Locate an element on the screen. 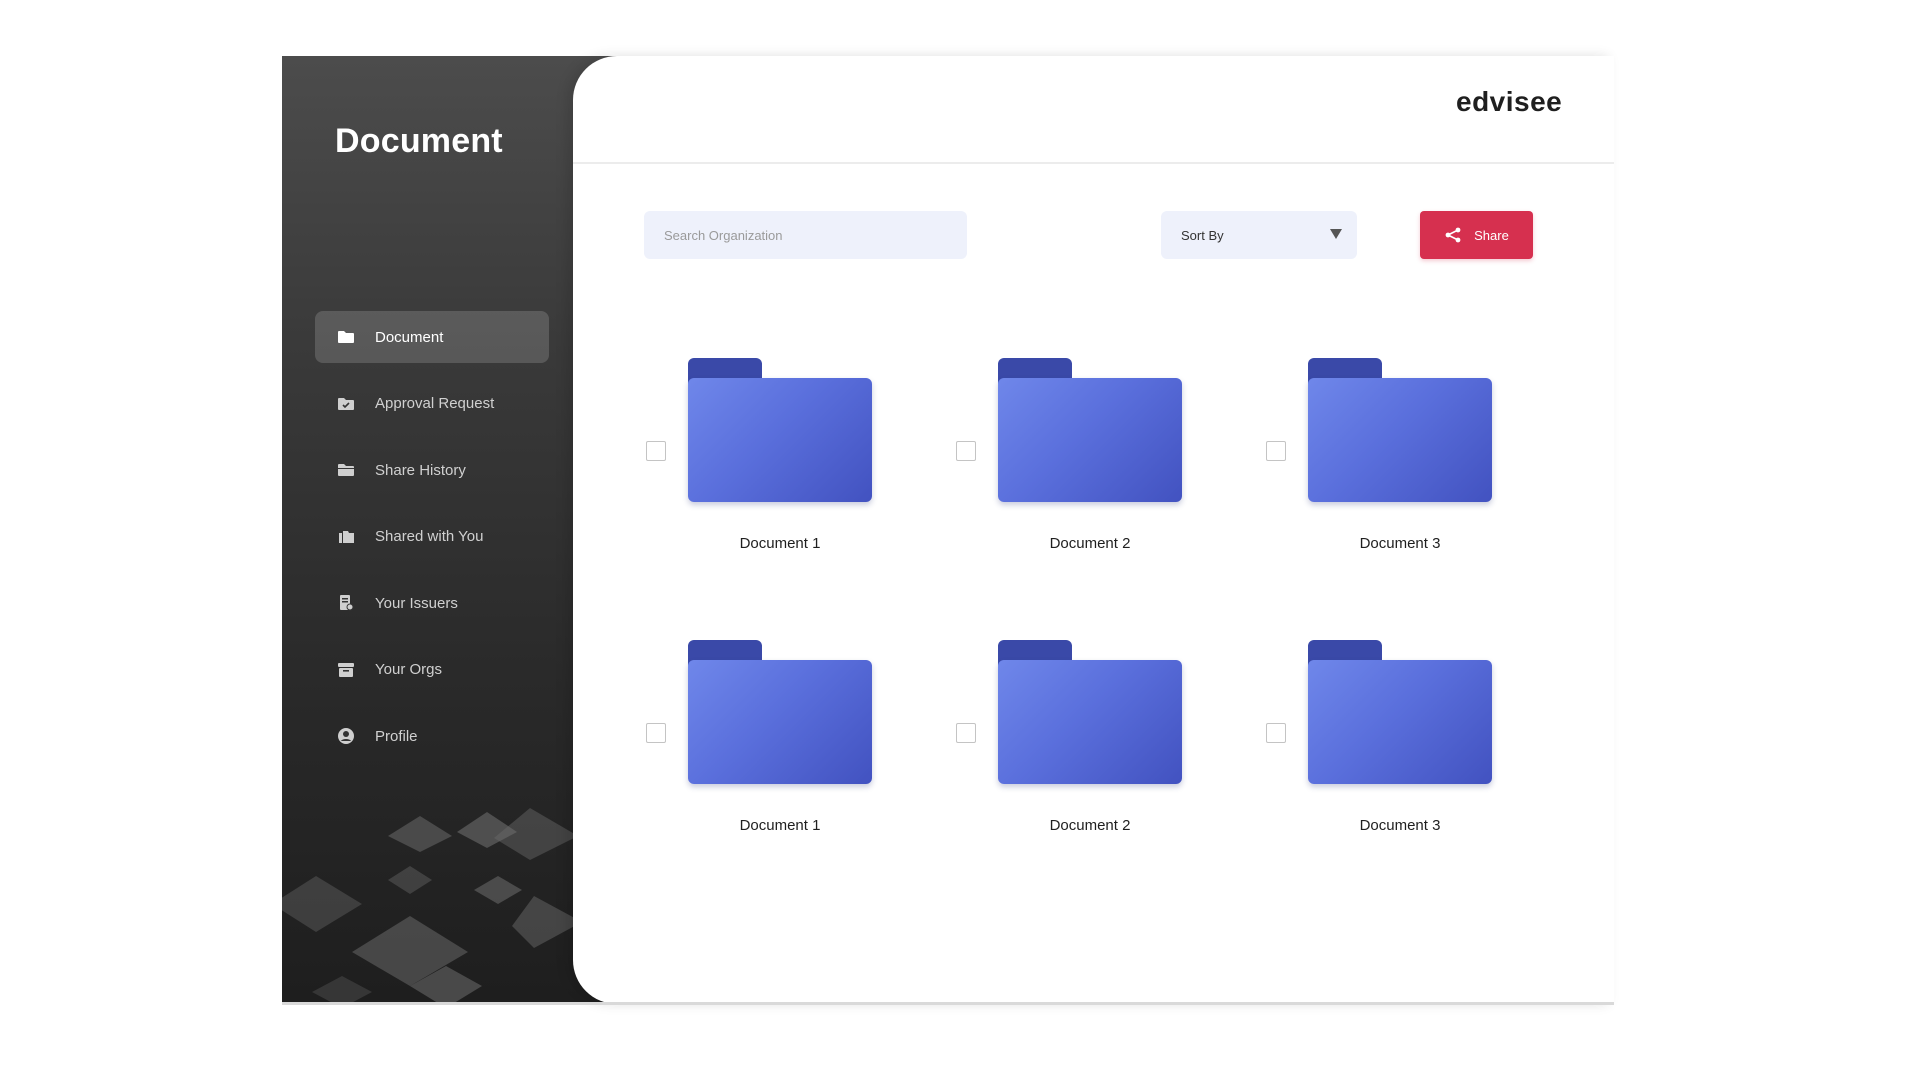  sidebar-item-label: Document is located at coordinates (409, 337).